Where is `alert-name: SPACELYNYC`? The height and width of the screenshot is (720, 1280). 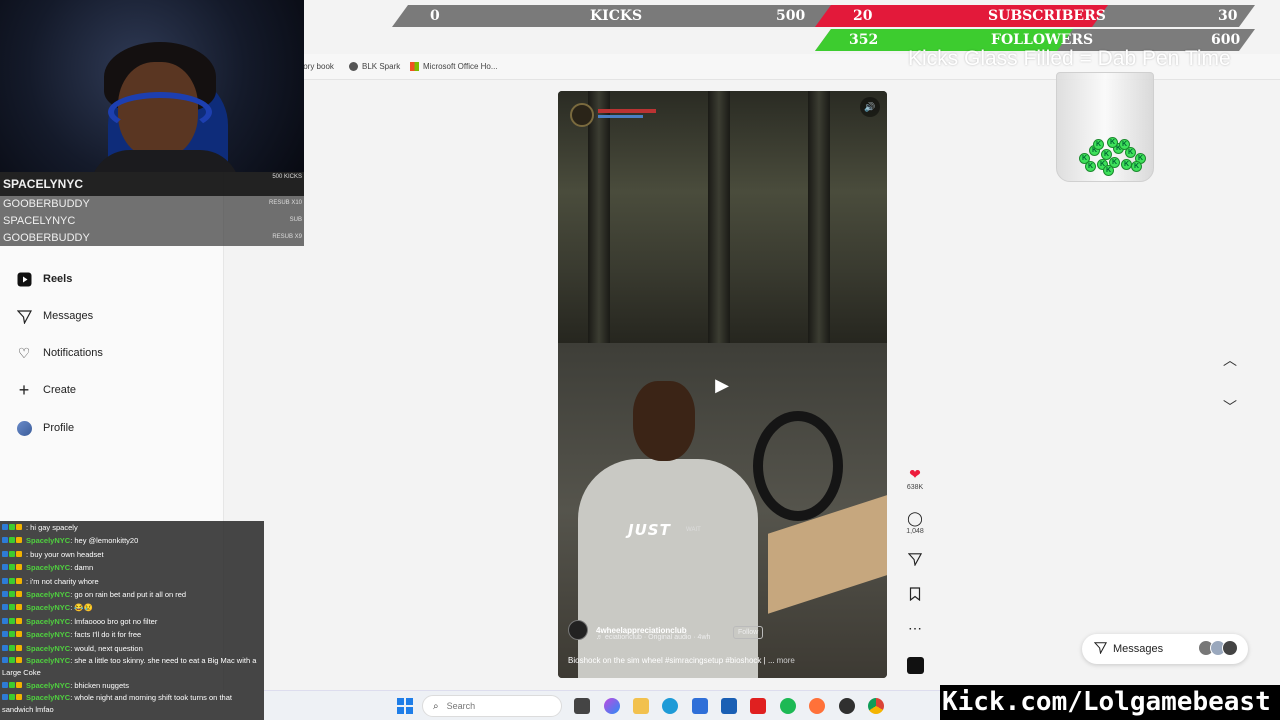 alert-name: SPACELYNYC is located at coordinates (39, 221).